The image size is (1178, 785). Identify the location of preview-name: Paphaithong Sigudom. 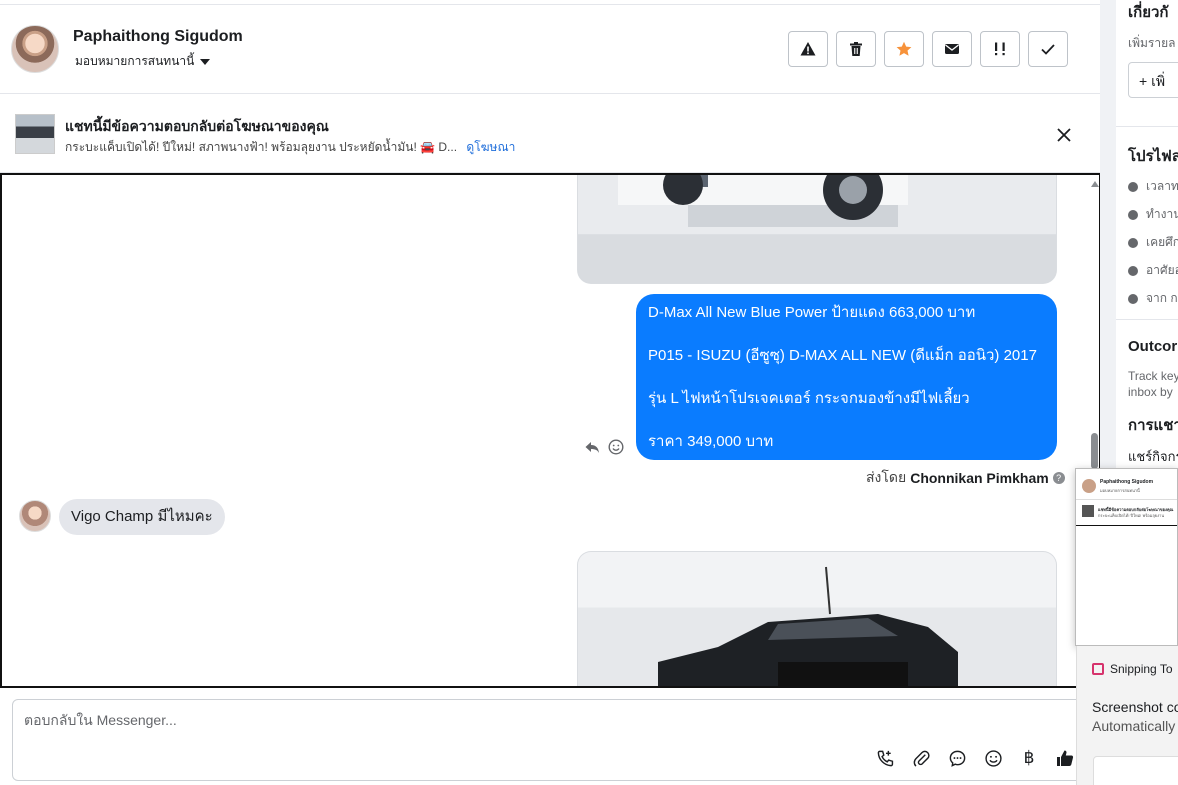
(1127, 482).